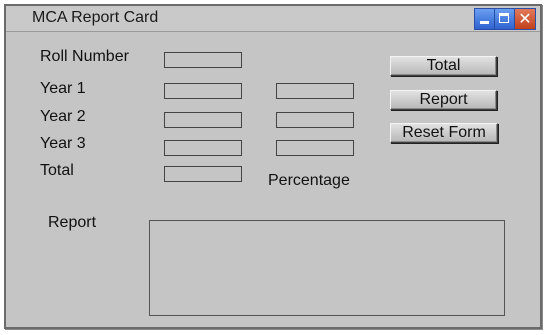 Image resolution: width=546 pixels, height=335 pixels. Describe the element at coordinates (84, 56) in the screenshot. I see `roll-number-label: Roll Number` at that location.